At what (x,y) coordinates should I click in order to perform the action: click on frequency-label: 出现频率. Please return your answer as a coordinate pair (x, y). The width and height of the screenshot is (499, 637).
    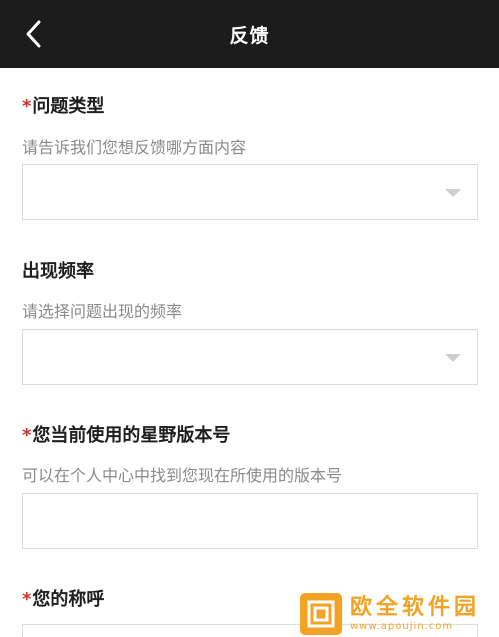
    Looking at the image, I should click on (58, 271).